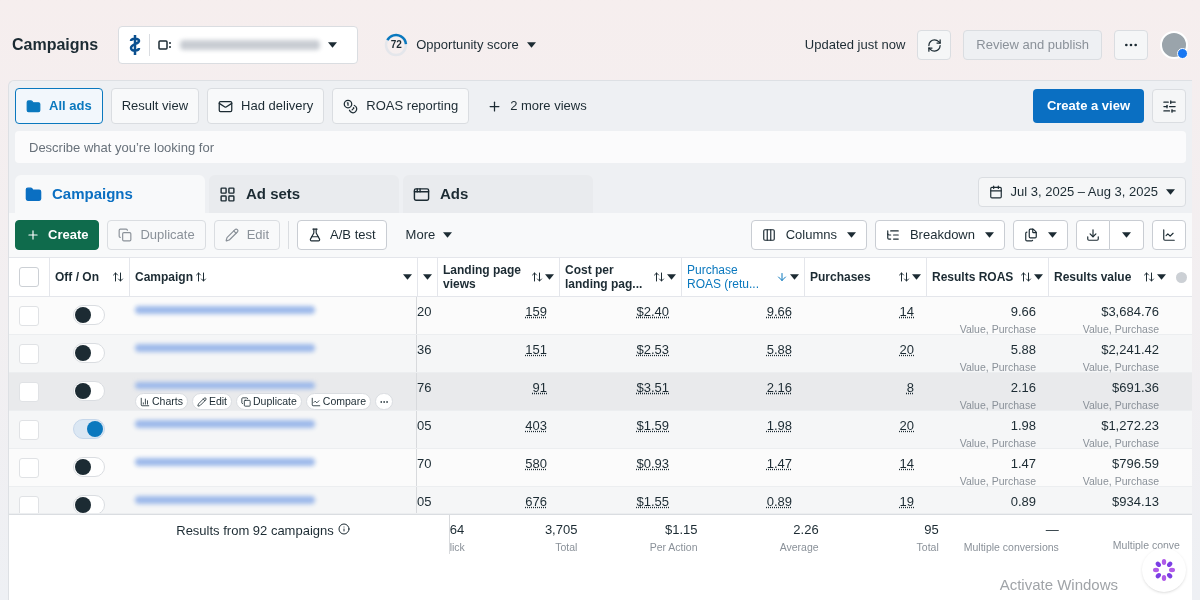 This screenshot has width=1200, height=600. I want to click on column-header: Results value, so click(1109, 277).